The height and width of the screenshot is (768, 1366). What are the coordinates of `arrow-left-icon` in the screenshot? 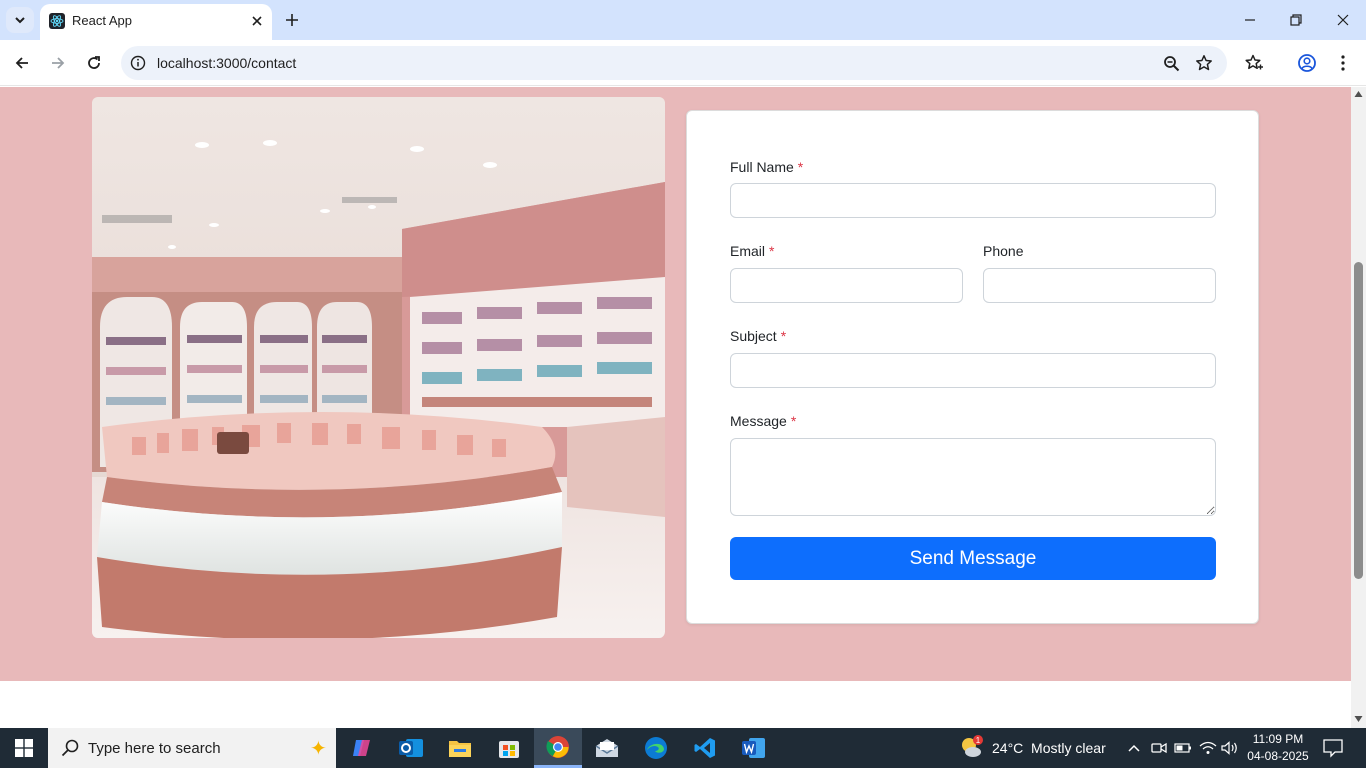 It's located at (21, 63).